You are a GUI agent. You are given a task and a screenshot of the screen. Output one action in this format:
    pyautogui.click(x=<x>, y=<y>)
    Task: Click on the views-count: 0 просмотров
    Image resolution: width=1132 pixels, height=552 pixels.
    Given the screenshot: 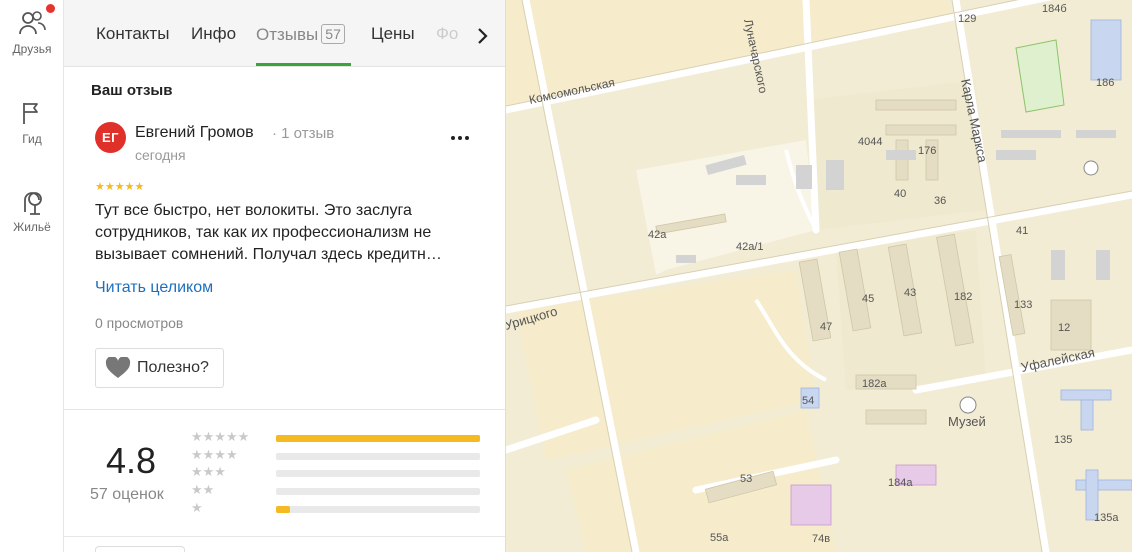 What is the action you would take?
    pyautogui.click(x=139, y=323)
    